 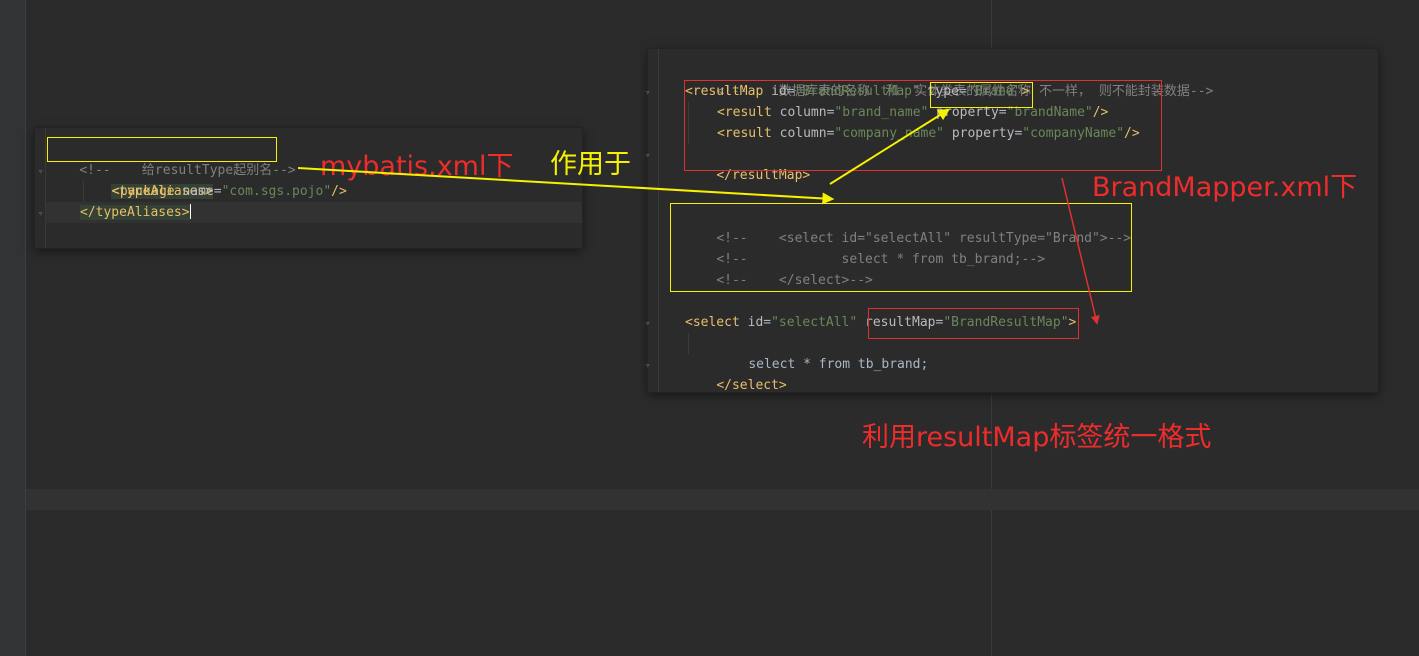 What do you see at coordinates (722, 499) in the screenshot?
I see `current-line-highlight` at bounding box center [722, 499].